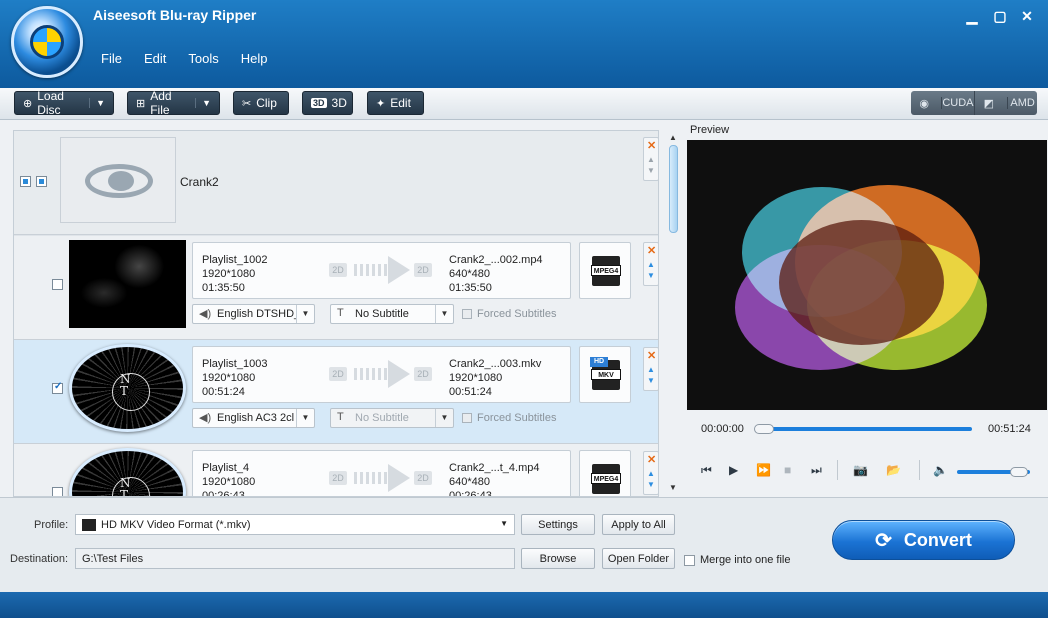 The height and width of the screenshot is (618, 1048). I want to click on apply-to-all-button: Apply to All, so click(638, 524).